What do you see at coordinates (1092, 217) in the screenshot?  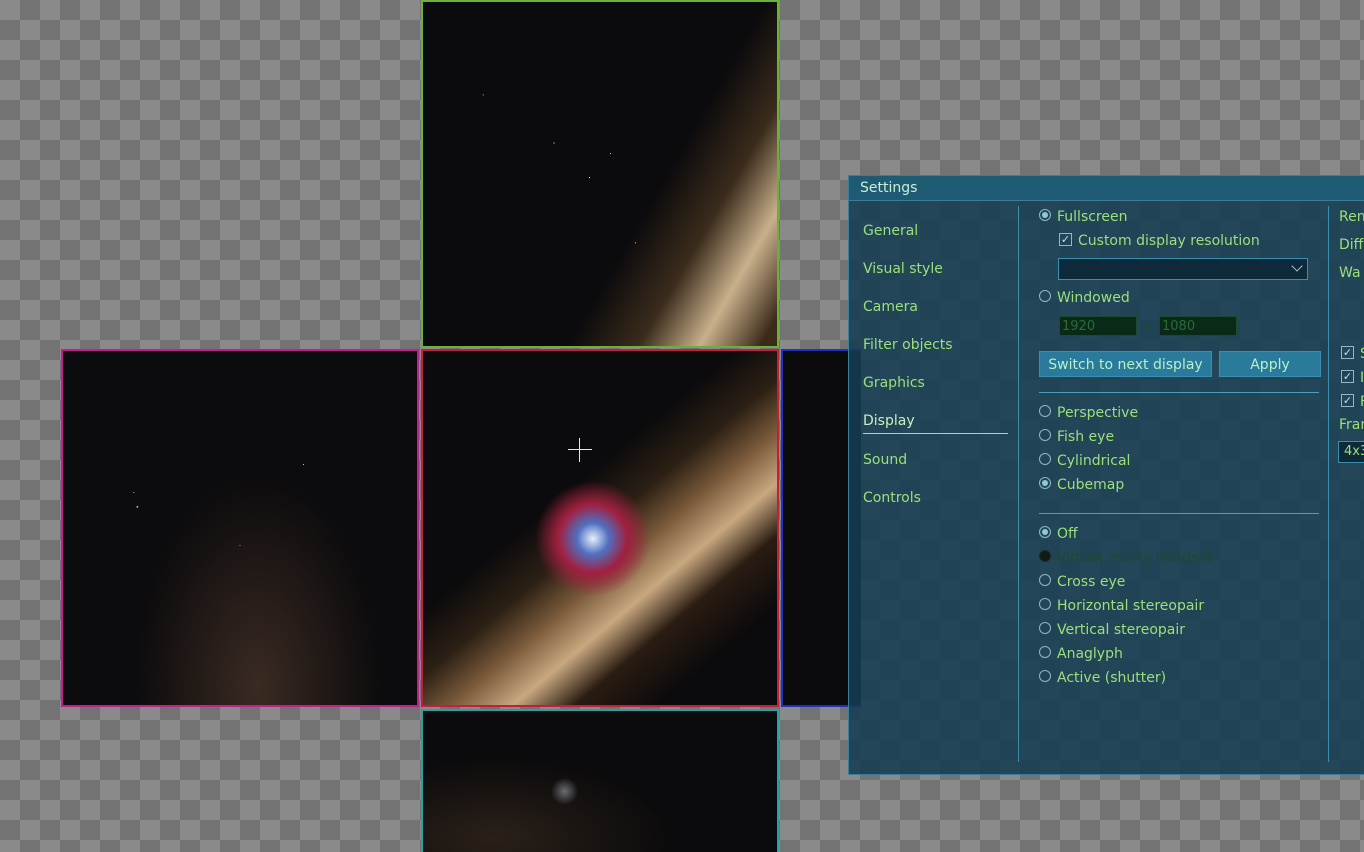 I see `fullscreen-label: Fullscreen` at bounding box center [1092, 217].